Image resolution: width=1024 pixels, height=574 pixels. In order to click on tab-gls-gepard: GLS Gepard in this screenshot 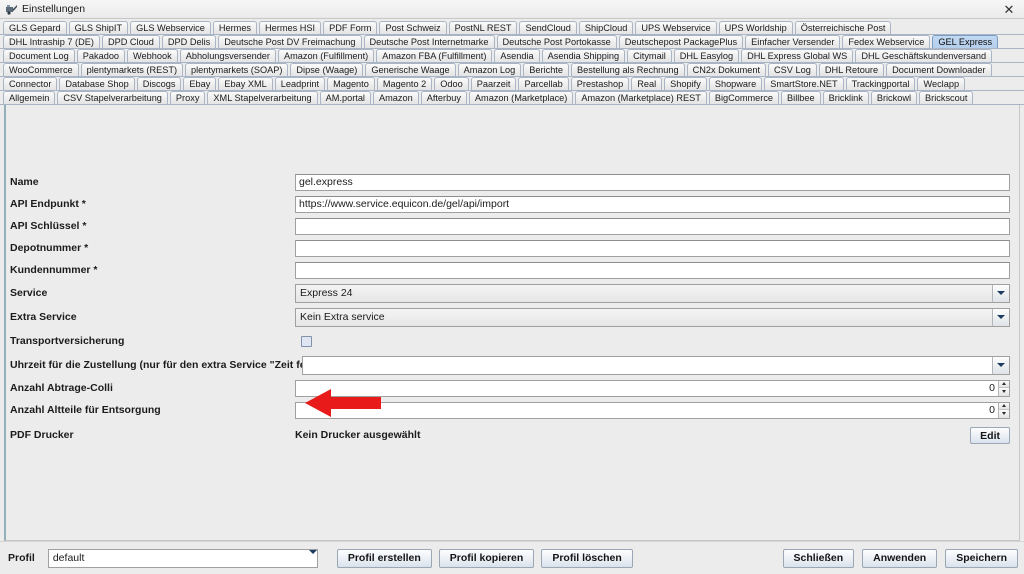, I will do `click(35, 27)`.